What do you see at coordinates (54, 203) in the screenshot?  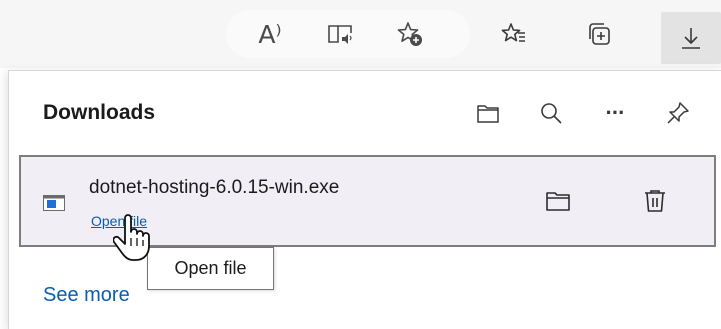 I see `exe-file-icon` at bounding box center [54, 203].